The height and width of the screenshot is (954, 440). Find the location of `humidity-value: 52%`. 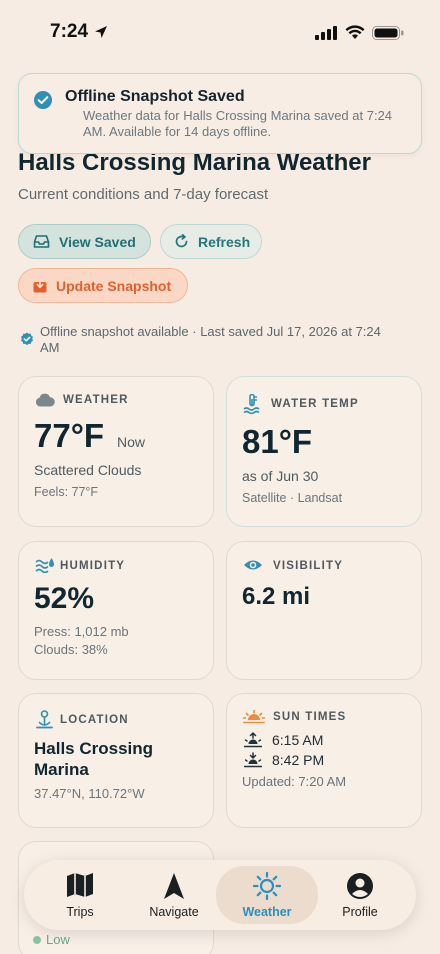

humidity-value: 52% is located at coordinates (64, 598).